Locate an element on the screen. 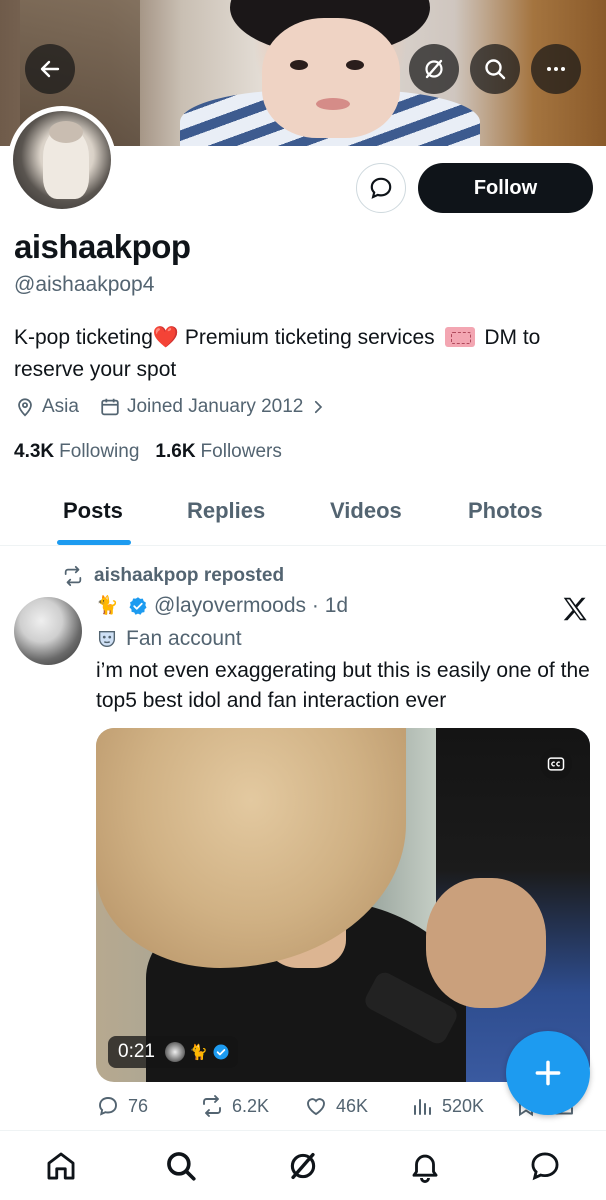 Image resolution: width=606 pixels, height=1200 pixels. repost-context: aishaakpop reposted is located at coordinates (173, 576).